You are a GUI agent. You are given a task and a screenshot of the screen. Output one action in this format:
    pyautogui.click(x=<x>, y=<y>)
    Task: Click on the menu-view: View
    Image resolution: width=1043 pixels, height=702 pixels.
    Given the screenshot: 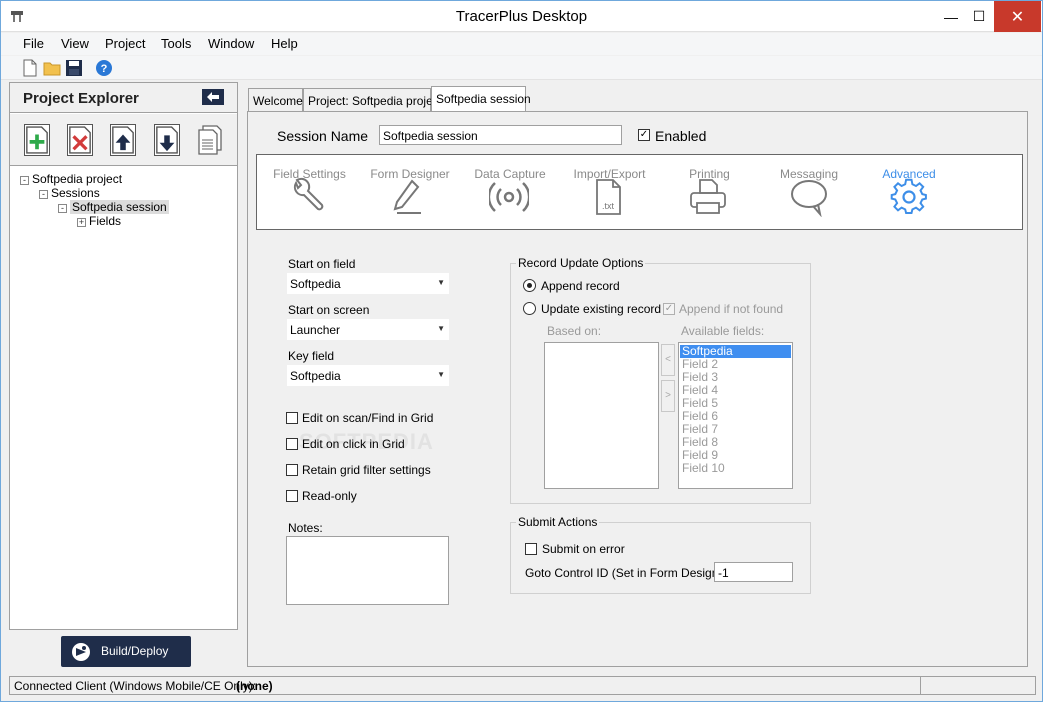 What is the action you would take?
    pyautogui.click(x=75, y=43)
    